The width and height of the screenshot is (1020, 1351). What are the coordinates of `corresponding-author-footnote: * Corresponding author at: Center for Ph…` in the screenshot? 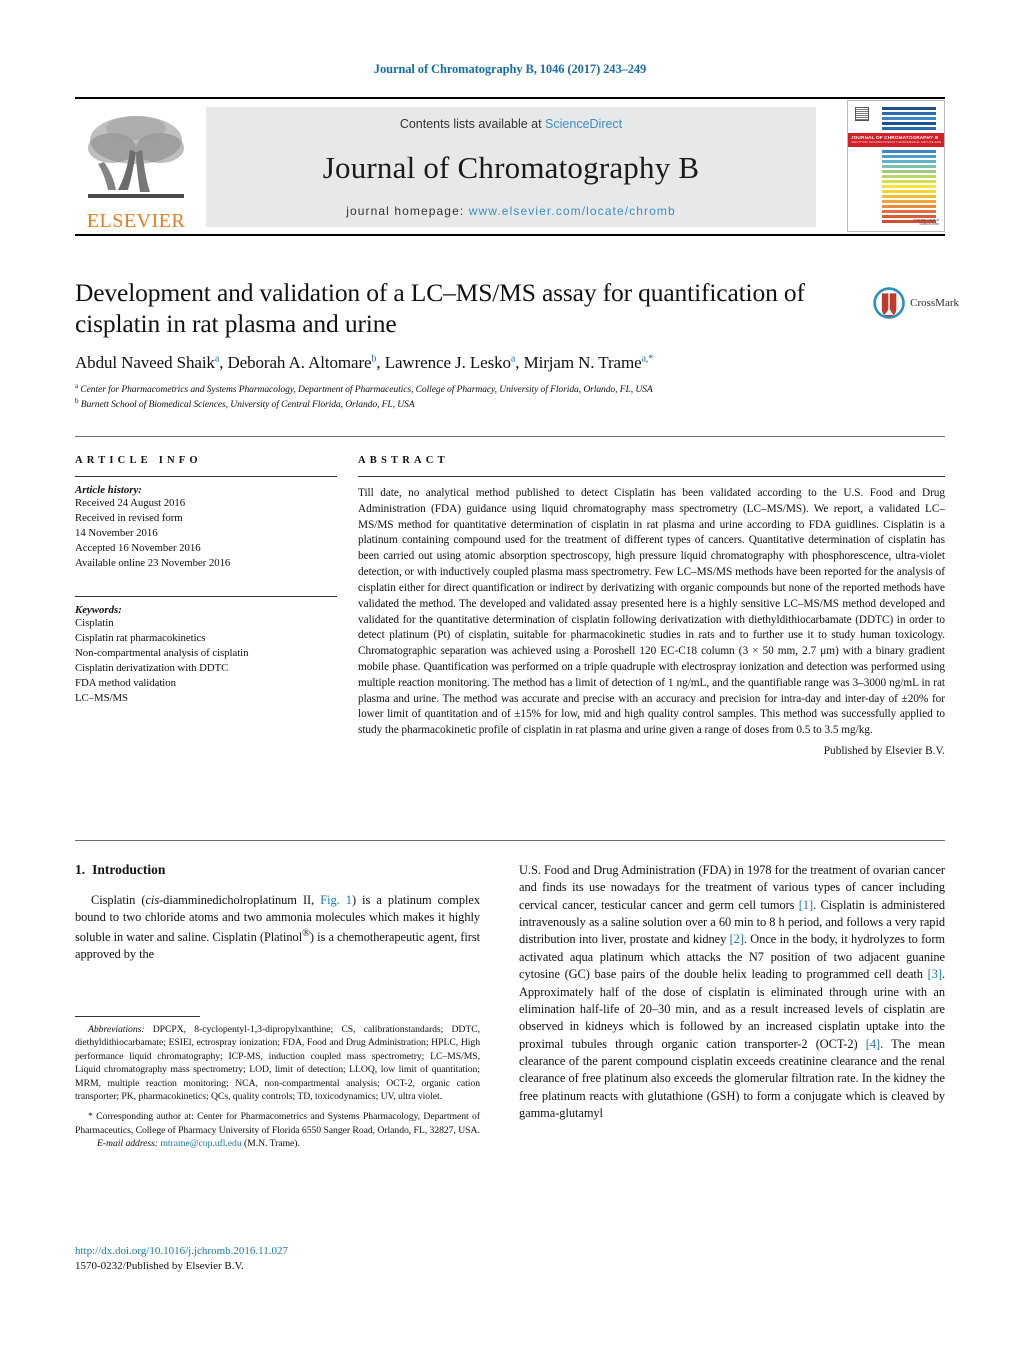 It's located at (277, 1123).